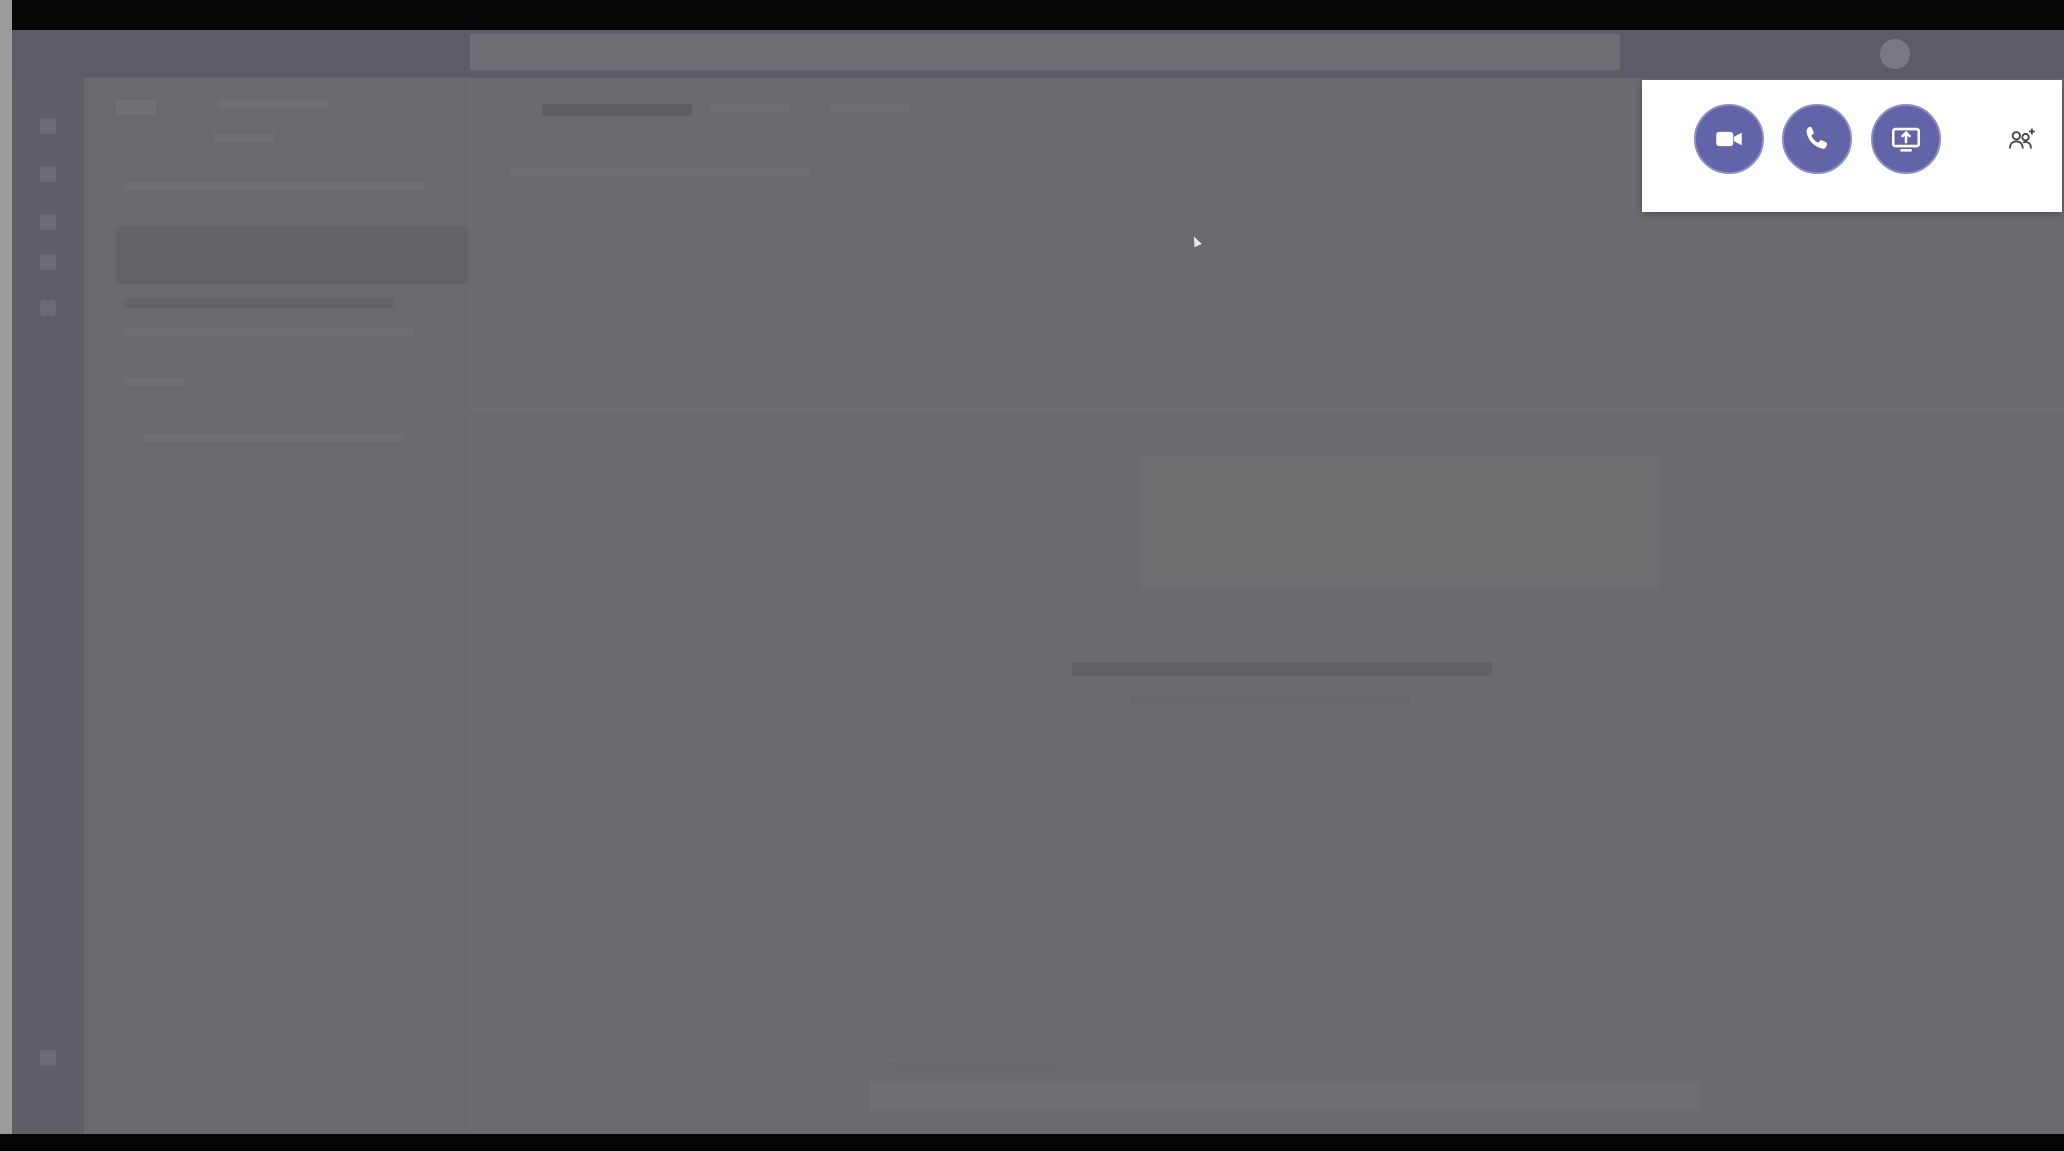 The image size is (2064, 1151). I want to click on title-bar, so click(1038, 54).